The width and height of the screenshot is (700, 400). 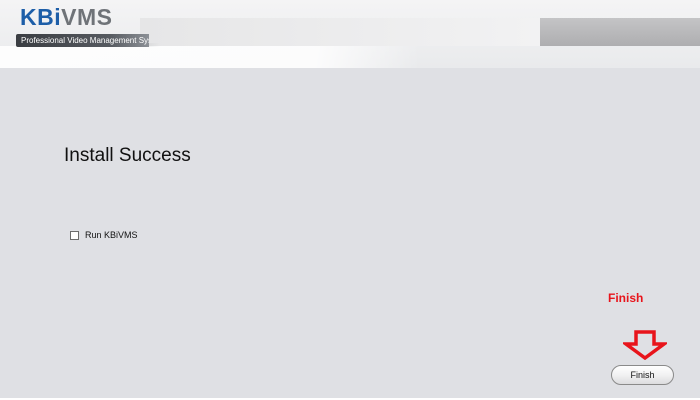 I want to click on logo-kb-text: KB, so click(x=37, y=17).